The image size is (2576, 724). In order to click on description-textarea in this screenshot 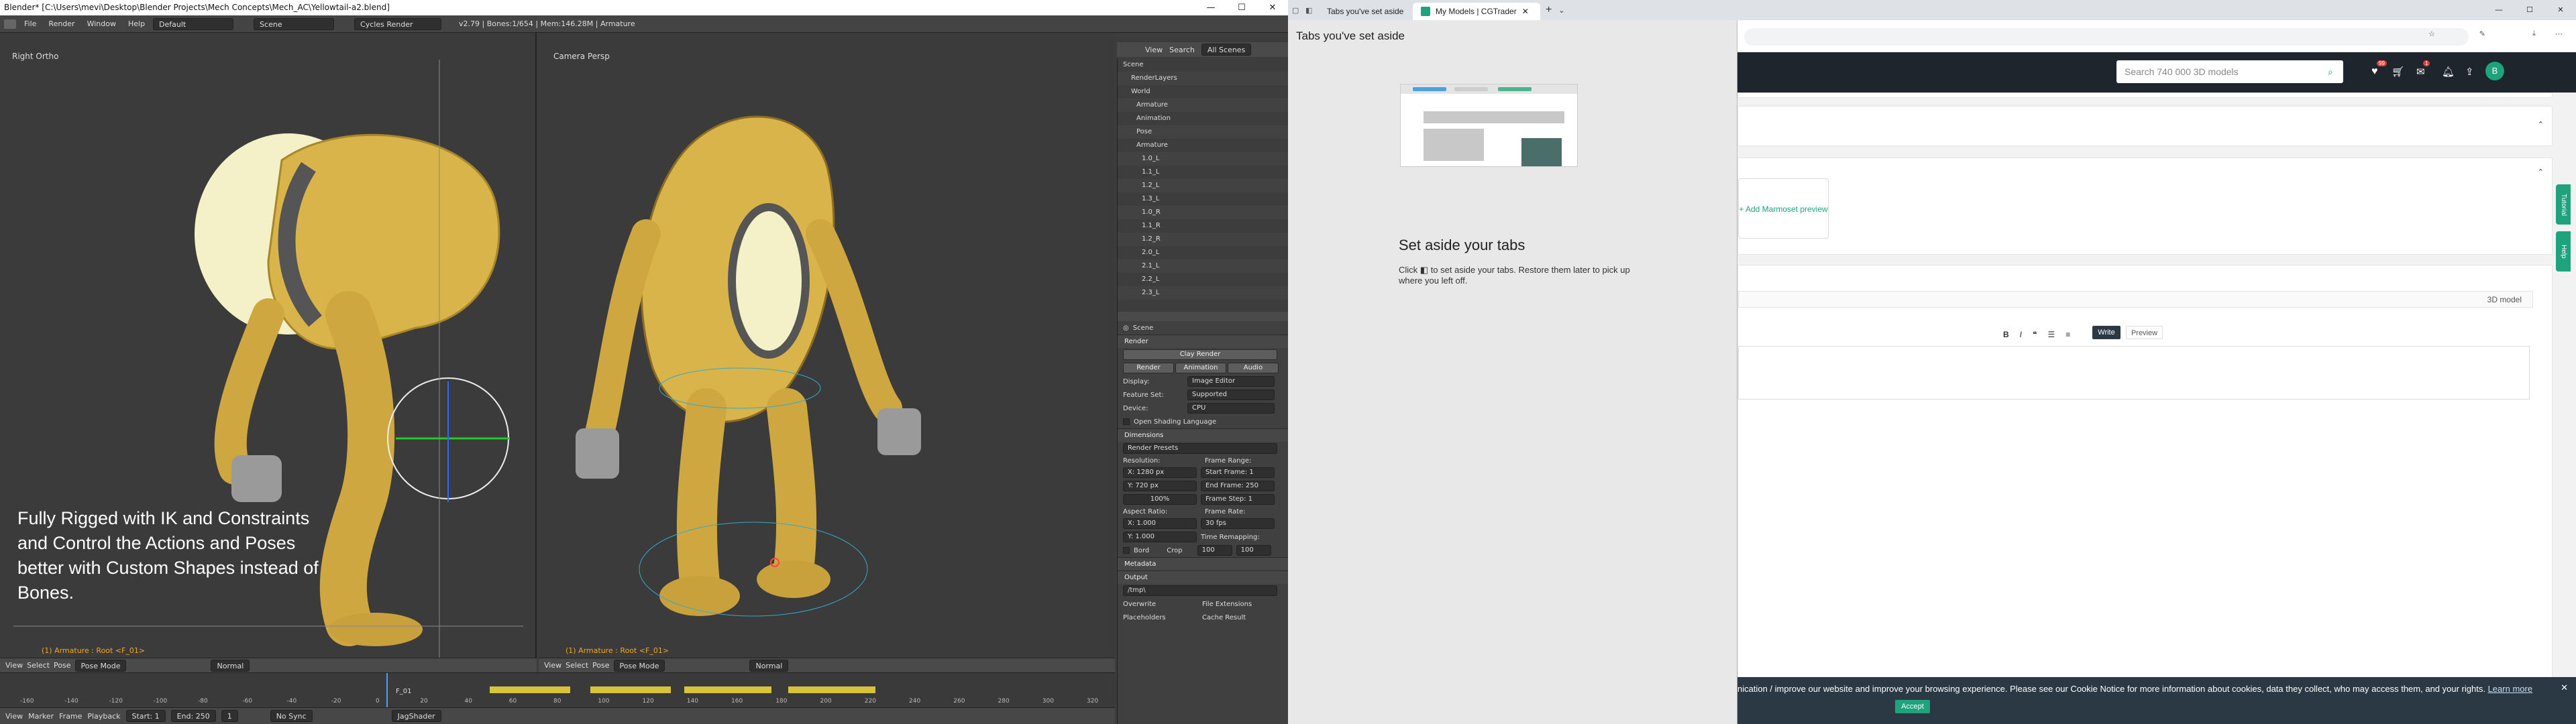, I will do `click(2134, 373)`.